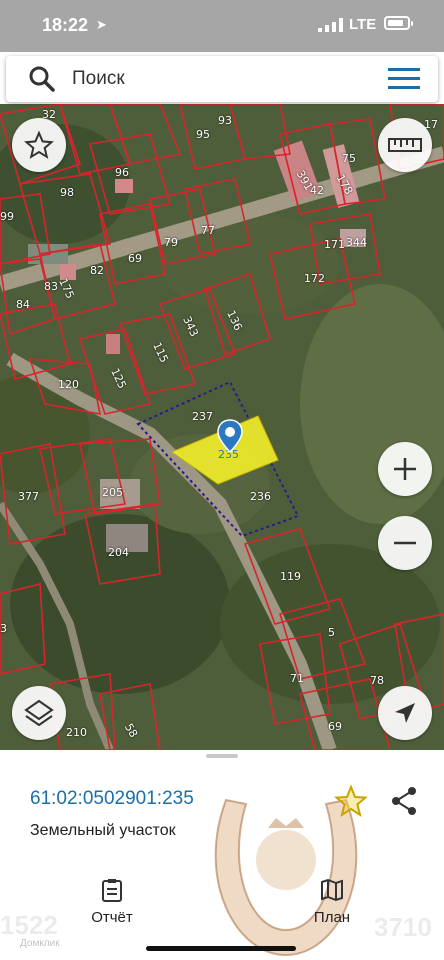  What do you see at coordinates (3, 628) in the screenshot?
I see `plot-number: 3` at bounding box center [3, 628].